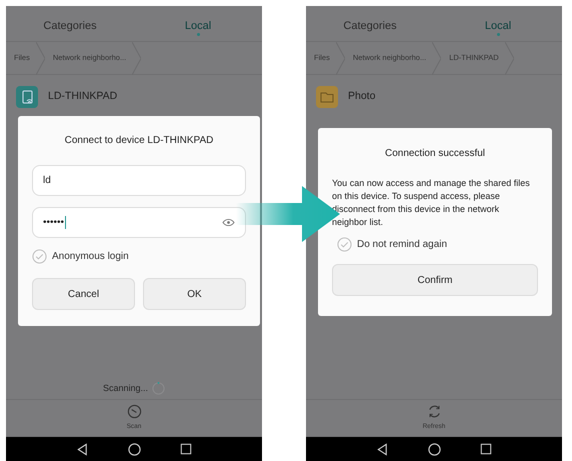  I want to click on username-field: ld, so click(139, 180).